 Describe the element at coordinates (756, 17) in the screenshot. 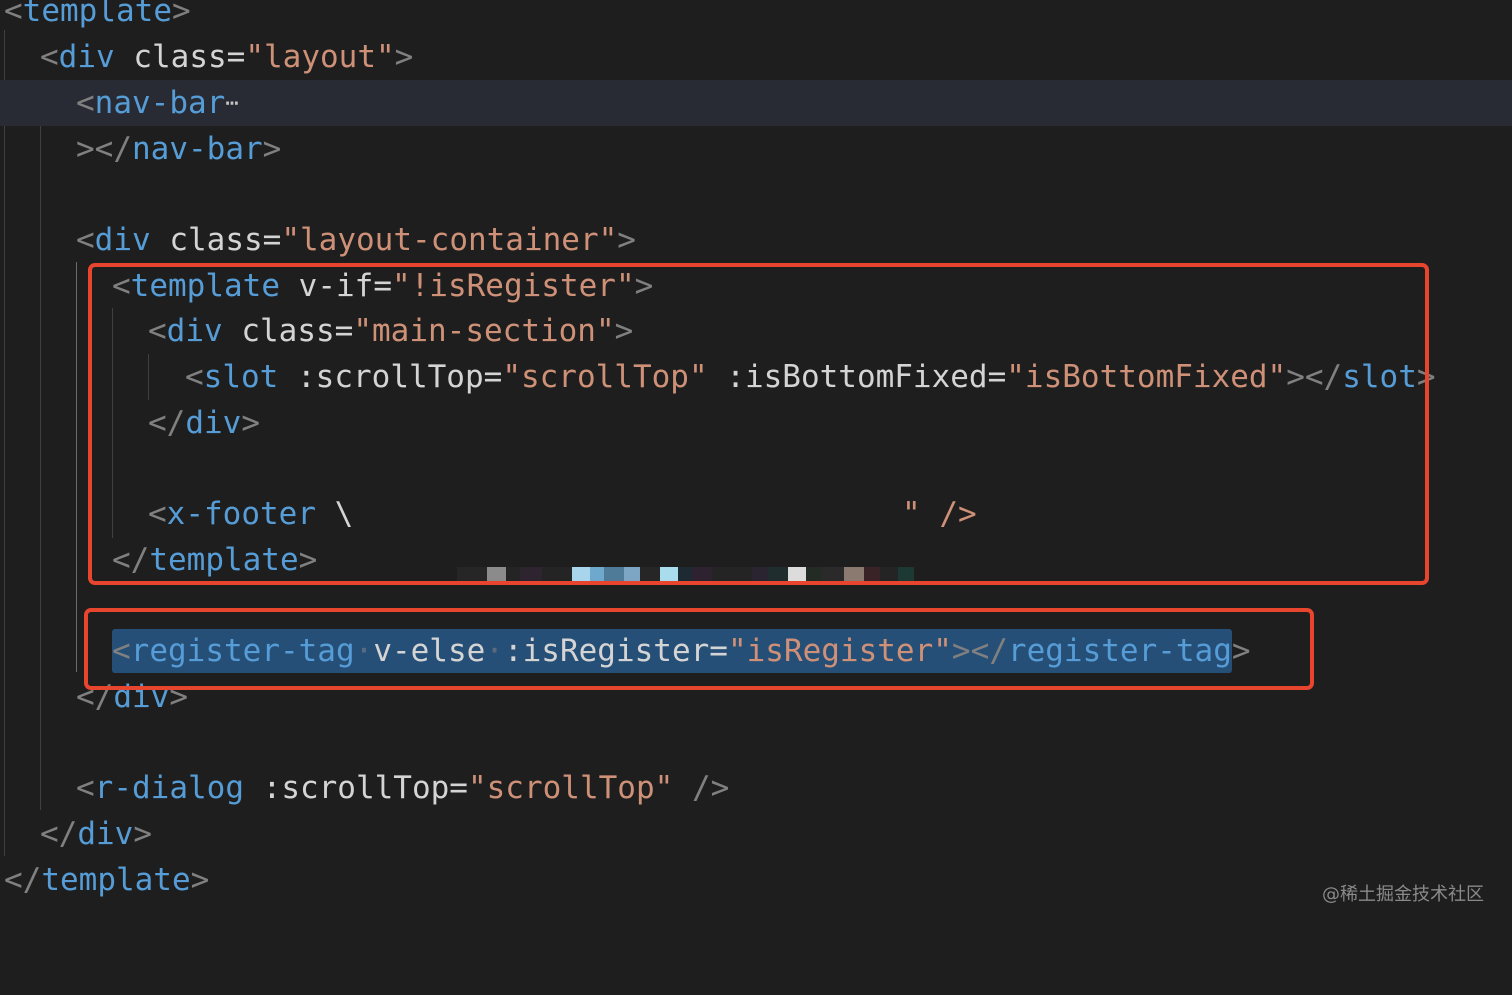

I see `code-line: <template>` at that location.